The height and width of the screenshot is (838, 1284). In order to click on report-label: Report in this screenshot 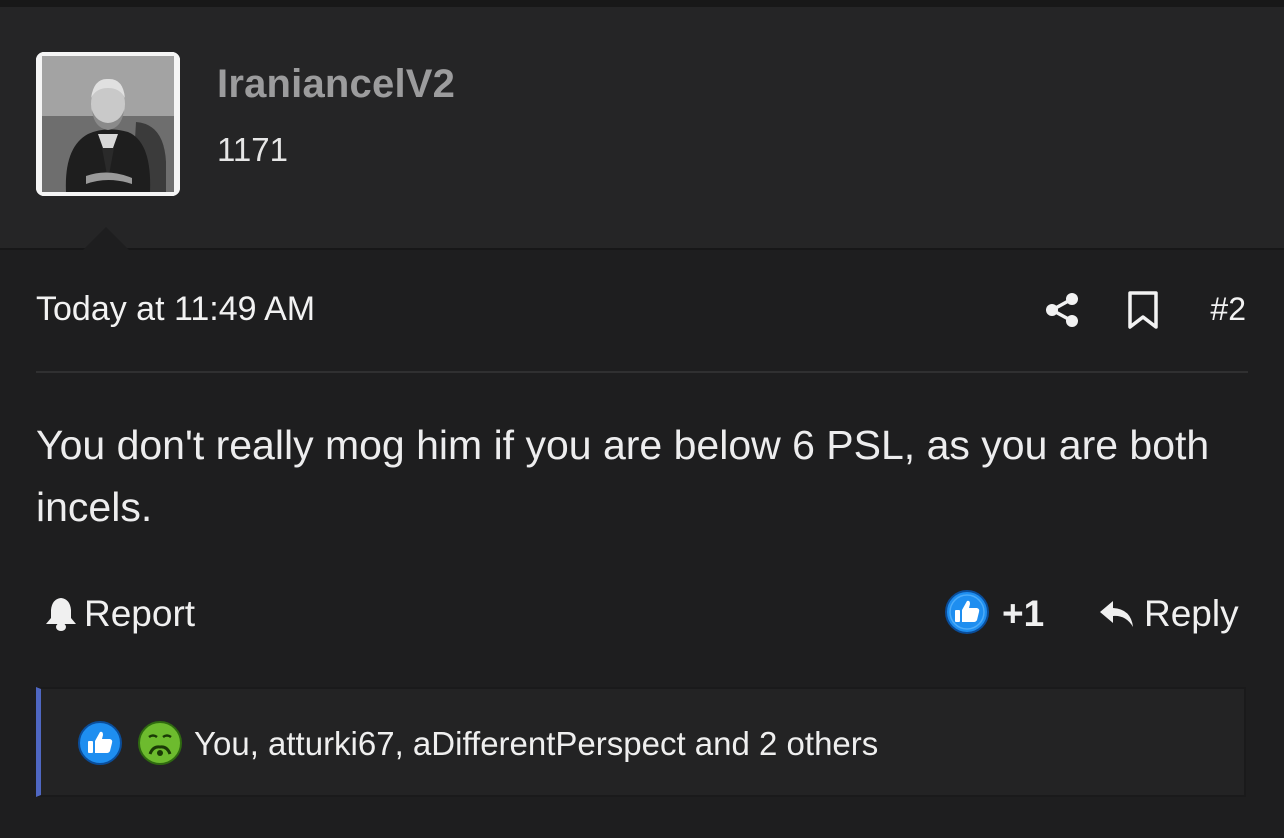, I will do `click(140, 613)`.